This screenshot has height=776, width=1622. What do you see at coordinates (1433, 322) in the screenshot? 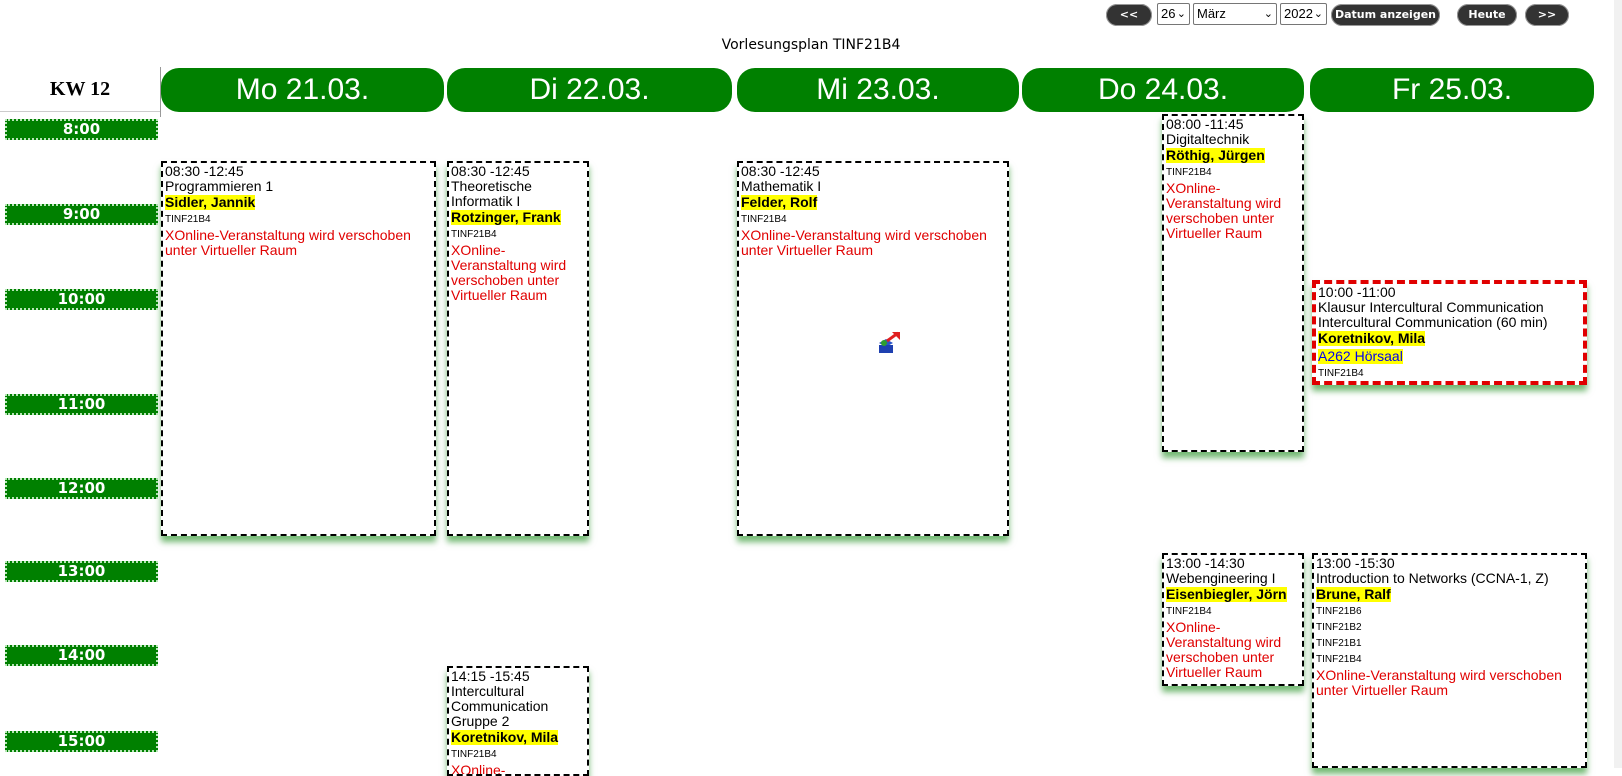
I see `event-course-detail: Intercultural Communication (60 min)` at bounding box center [1433, 322].